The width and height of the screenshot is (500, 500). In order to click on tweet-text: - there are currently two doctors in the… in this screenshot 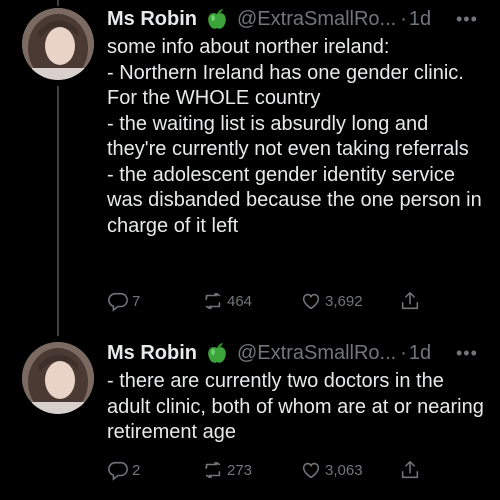, I will do `click(295, 406)`.